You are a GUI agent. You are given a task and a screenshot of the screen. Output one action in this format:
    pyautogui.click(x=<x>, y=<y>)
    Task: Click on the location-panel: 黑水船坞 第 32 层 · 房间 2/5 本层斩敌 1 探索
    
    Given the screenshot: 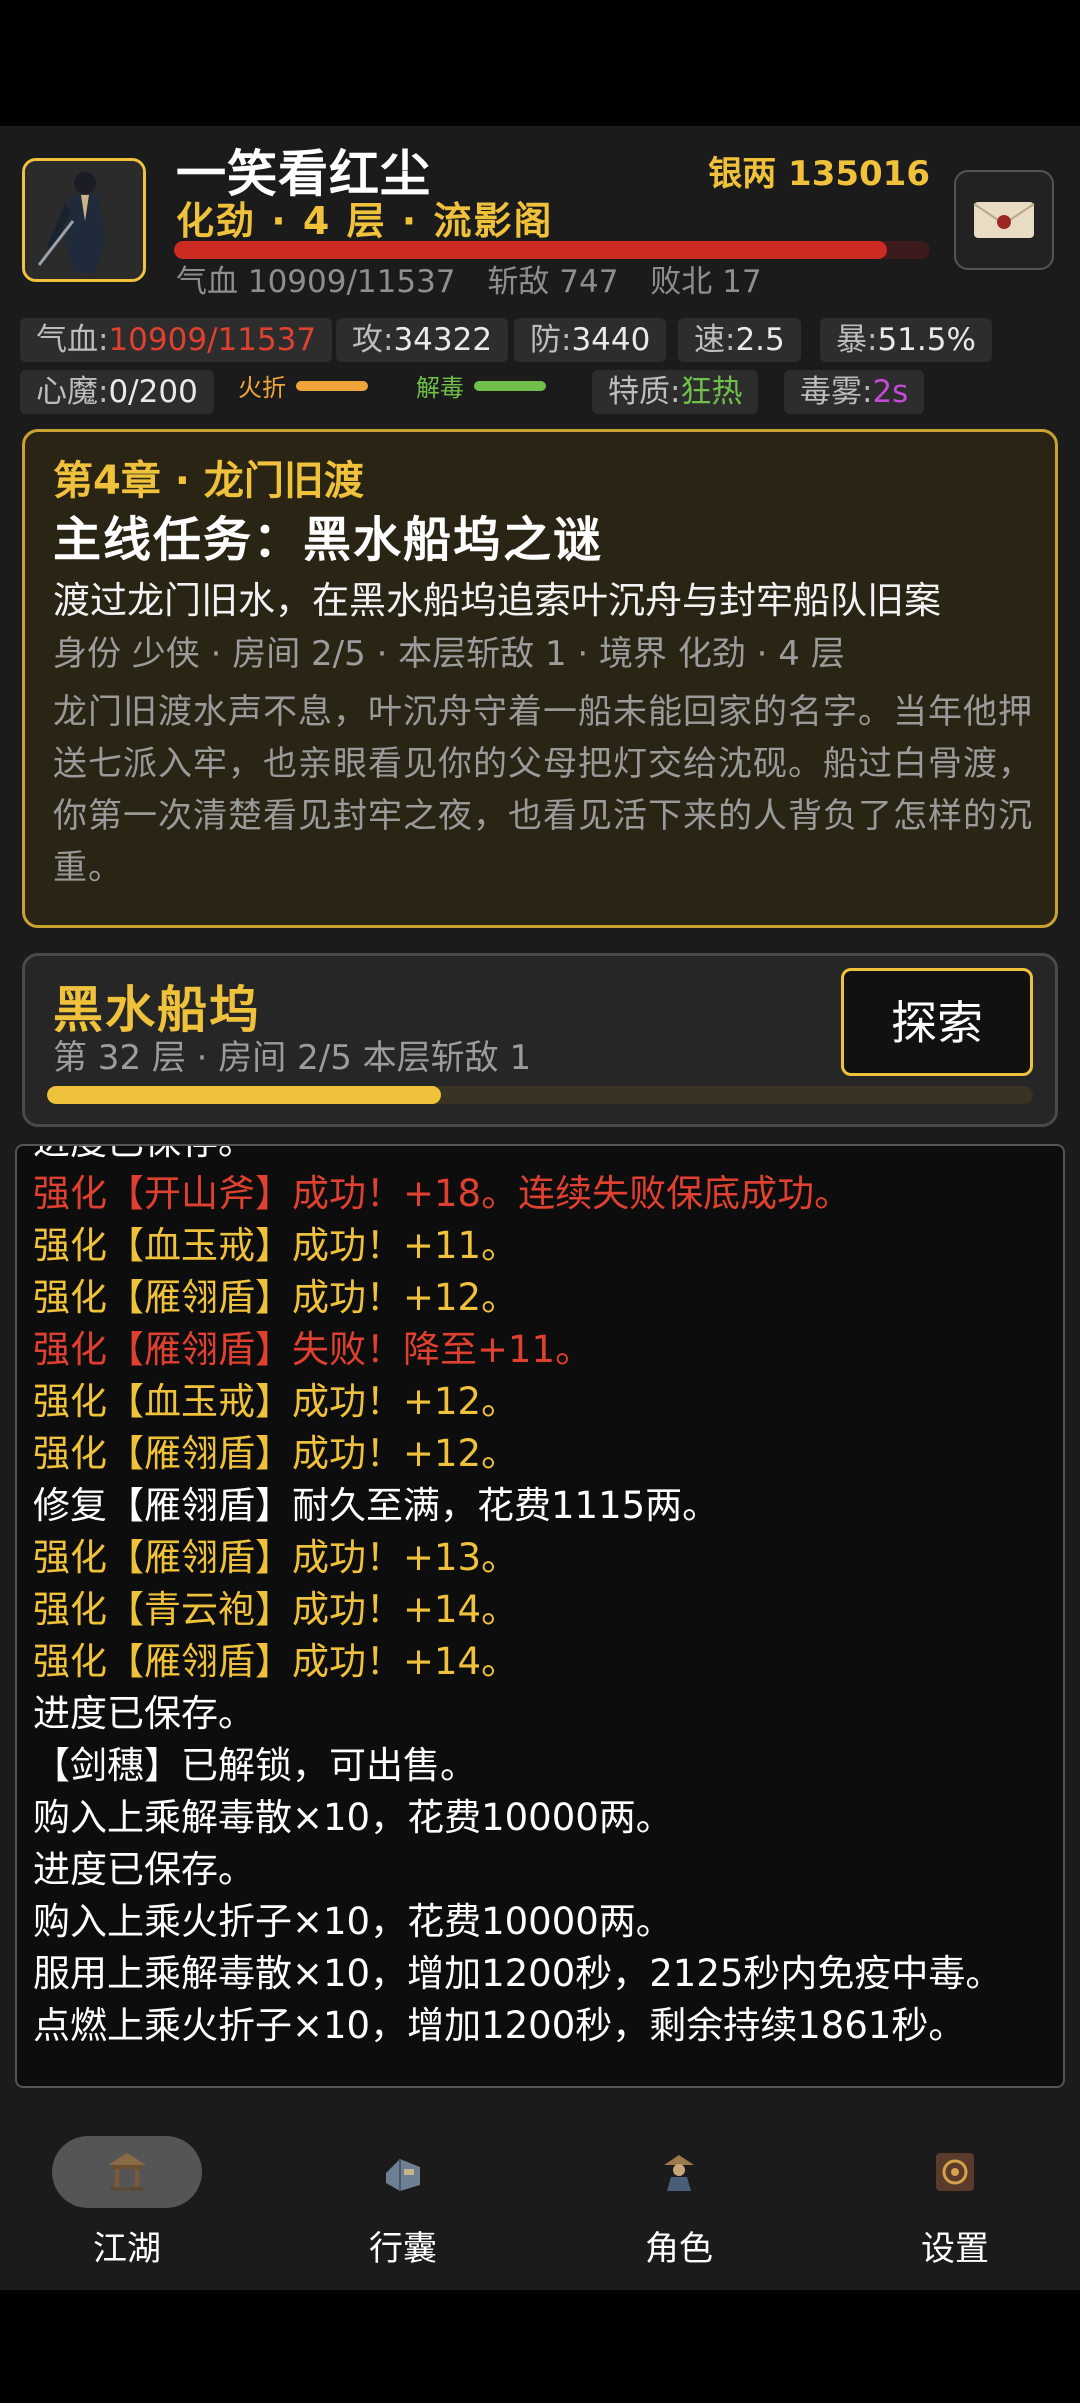 What is the action you would take?
    pyautogui.click(x=540, y=1040)
    